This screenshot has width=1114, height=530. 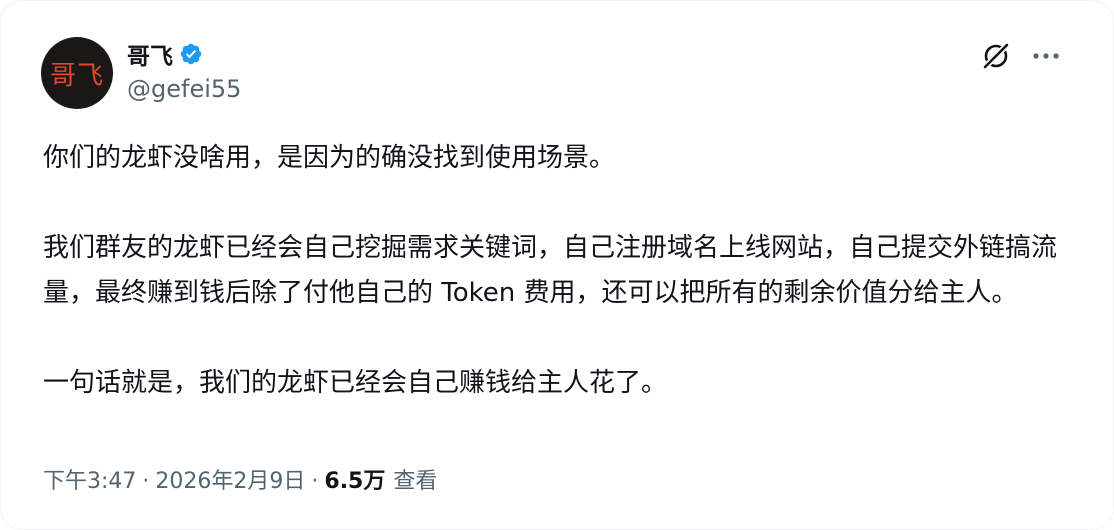 I want to click on avatar: 哥飞, so click(x=77, y=73).